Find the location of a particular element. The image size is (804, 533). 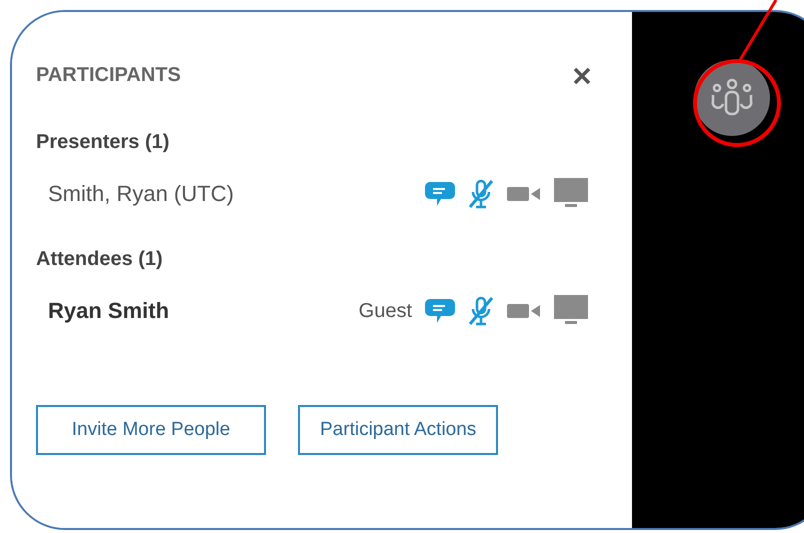

close-icon is located at coordinates (582, 76).